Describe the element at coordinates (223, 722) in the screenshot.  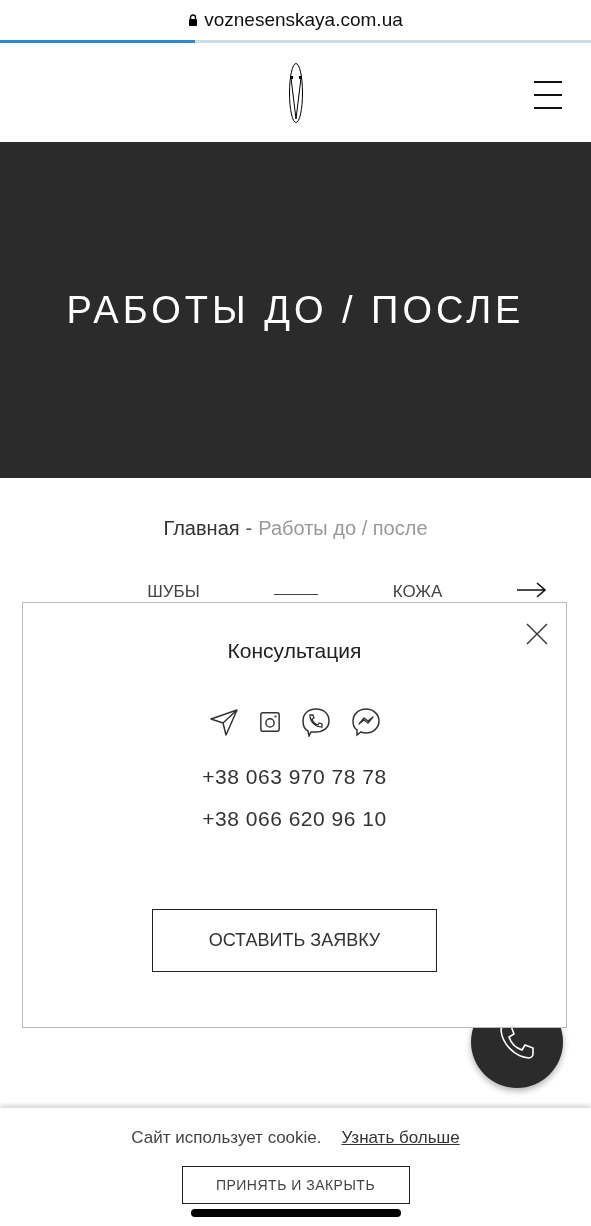
I see `paper-plane-icon` at that location.